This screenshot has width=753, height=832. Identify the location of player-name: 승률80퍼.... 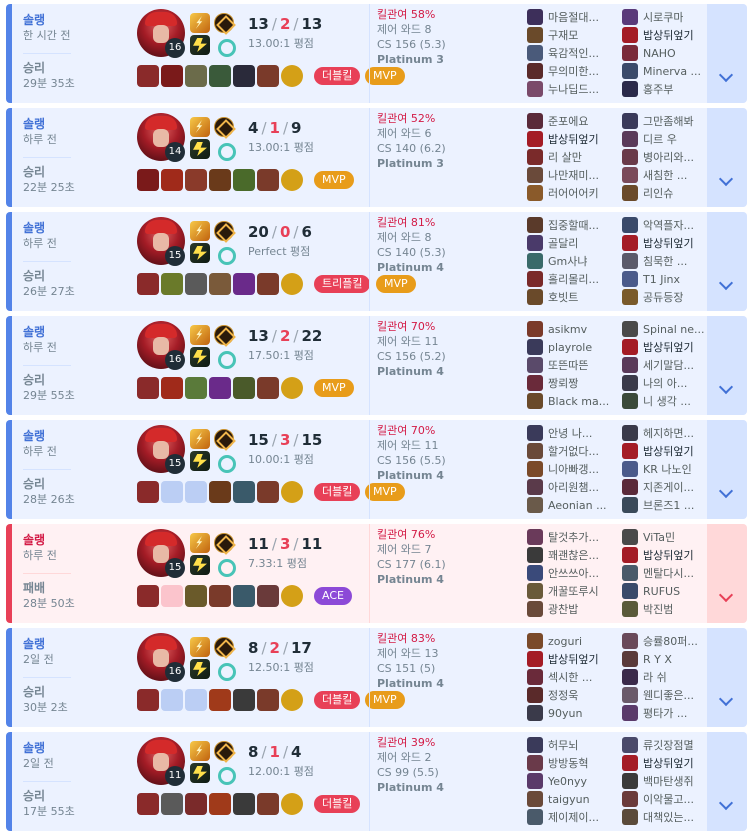
(670, 641).